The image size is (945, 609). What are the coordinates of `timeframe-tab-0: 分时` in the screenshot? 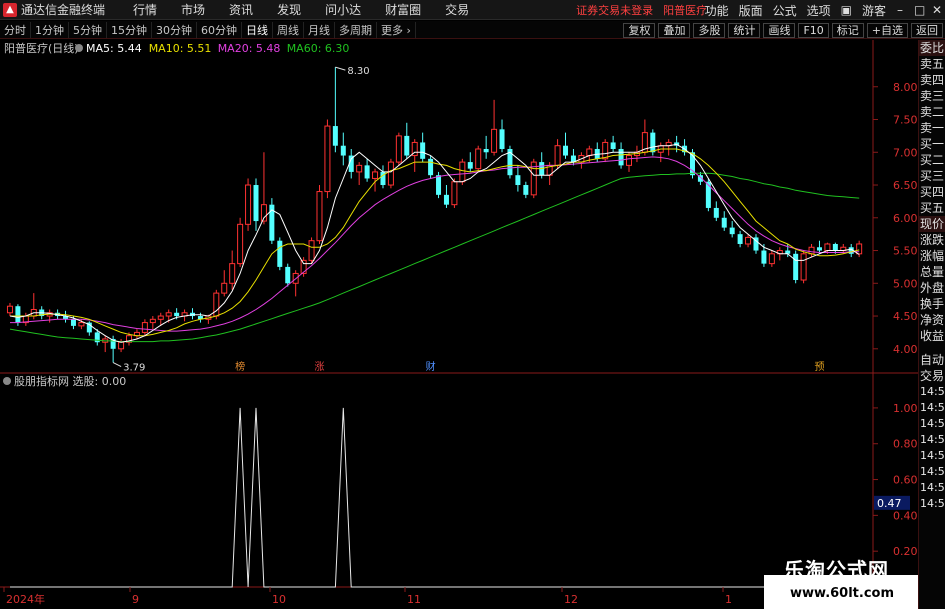 It's located at (15, 29).